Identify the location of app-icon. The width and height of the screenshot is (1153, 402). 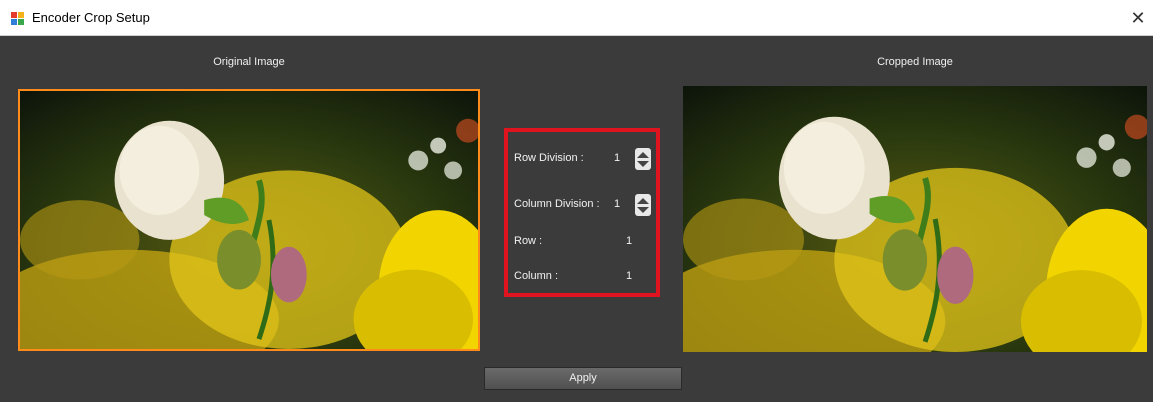
(17, 18).